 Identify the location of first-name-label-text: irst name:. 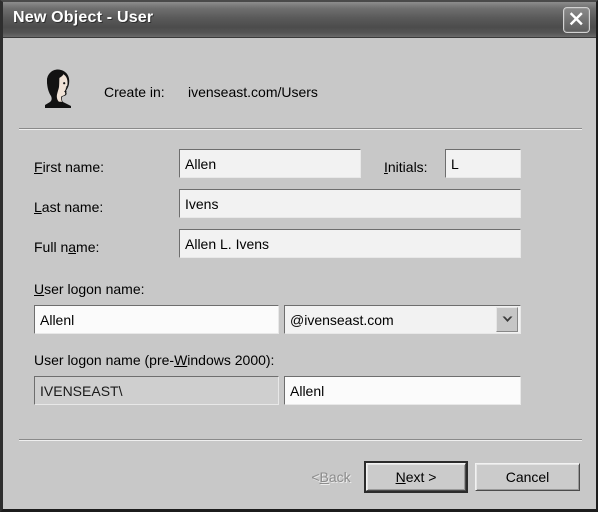
(73, 167).